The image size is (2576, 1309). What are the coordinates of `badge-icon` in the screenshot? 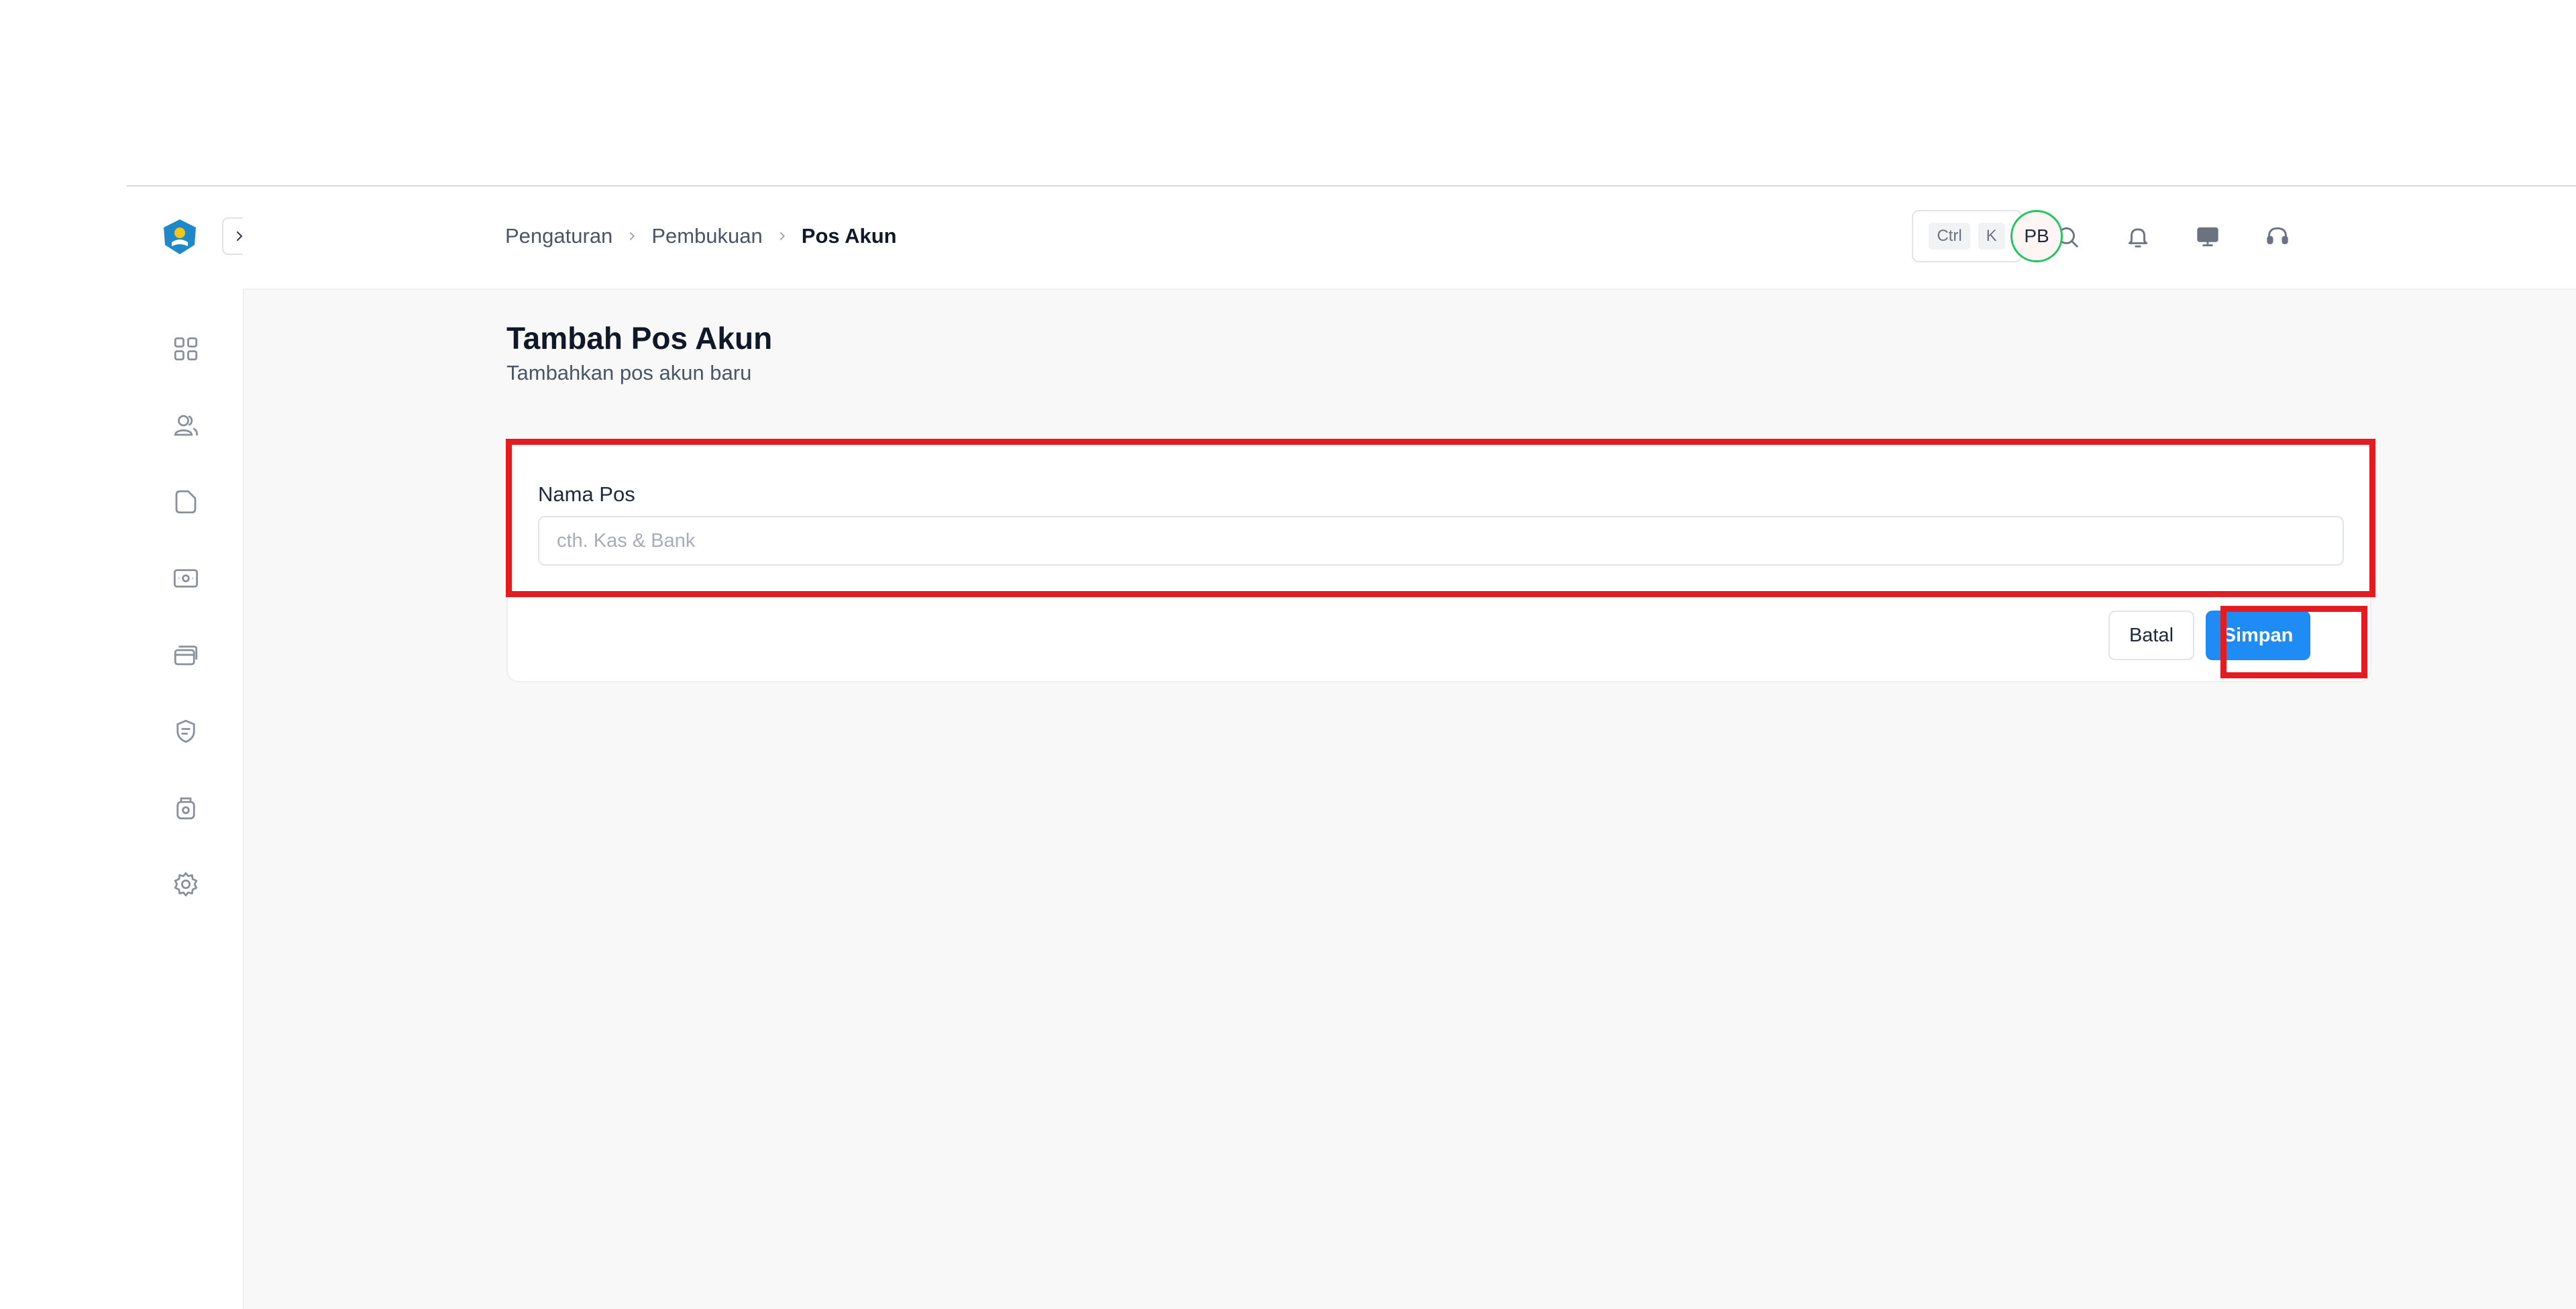 It's located at (185, 731).